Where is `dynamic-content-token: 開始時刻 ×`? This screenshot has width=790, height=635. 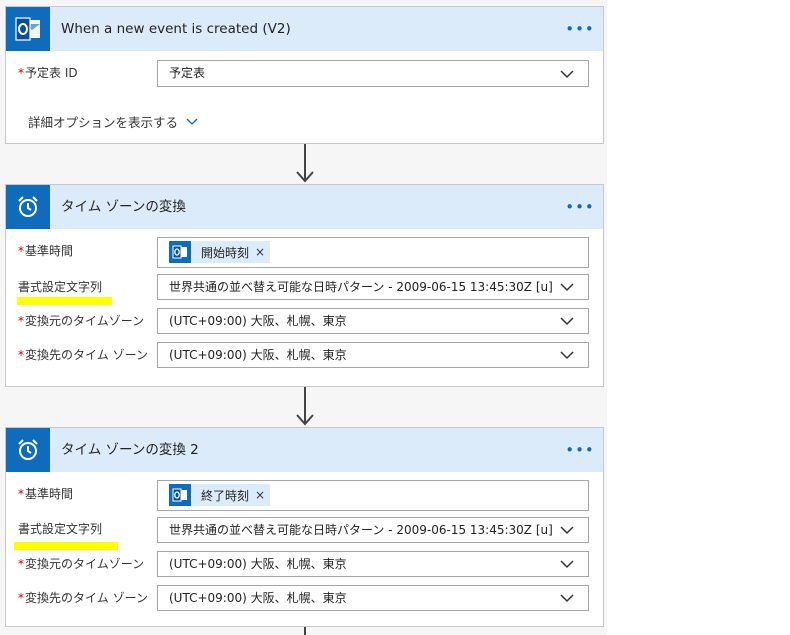
dynamic-content-token: 開始時刻 × is located at coordinates (220, 252).